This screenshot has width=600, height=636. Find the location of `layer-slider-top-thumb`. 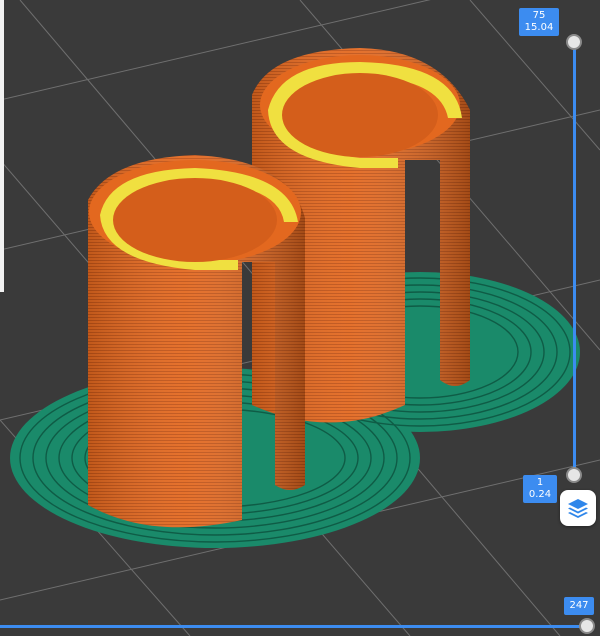

layer-slider-top-thumb is located at coordinates (574, 42).